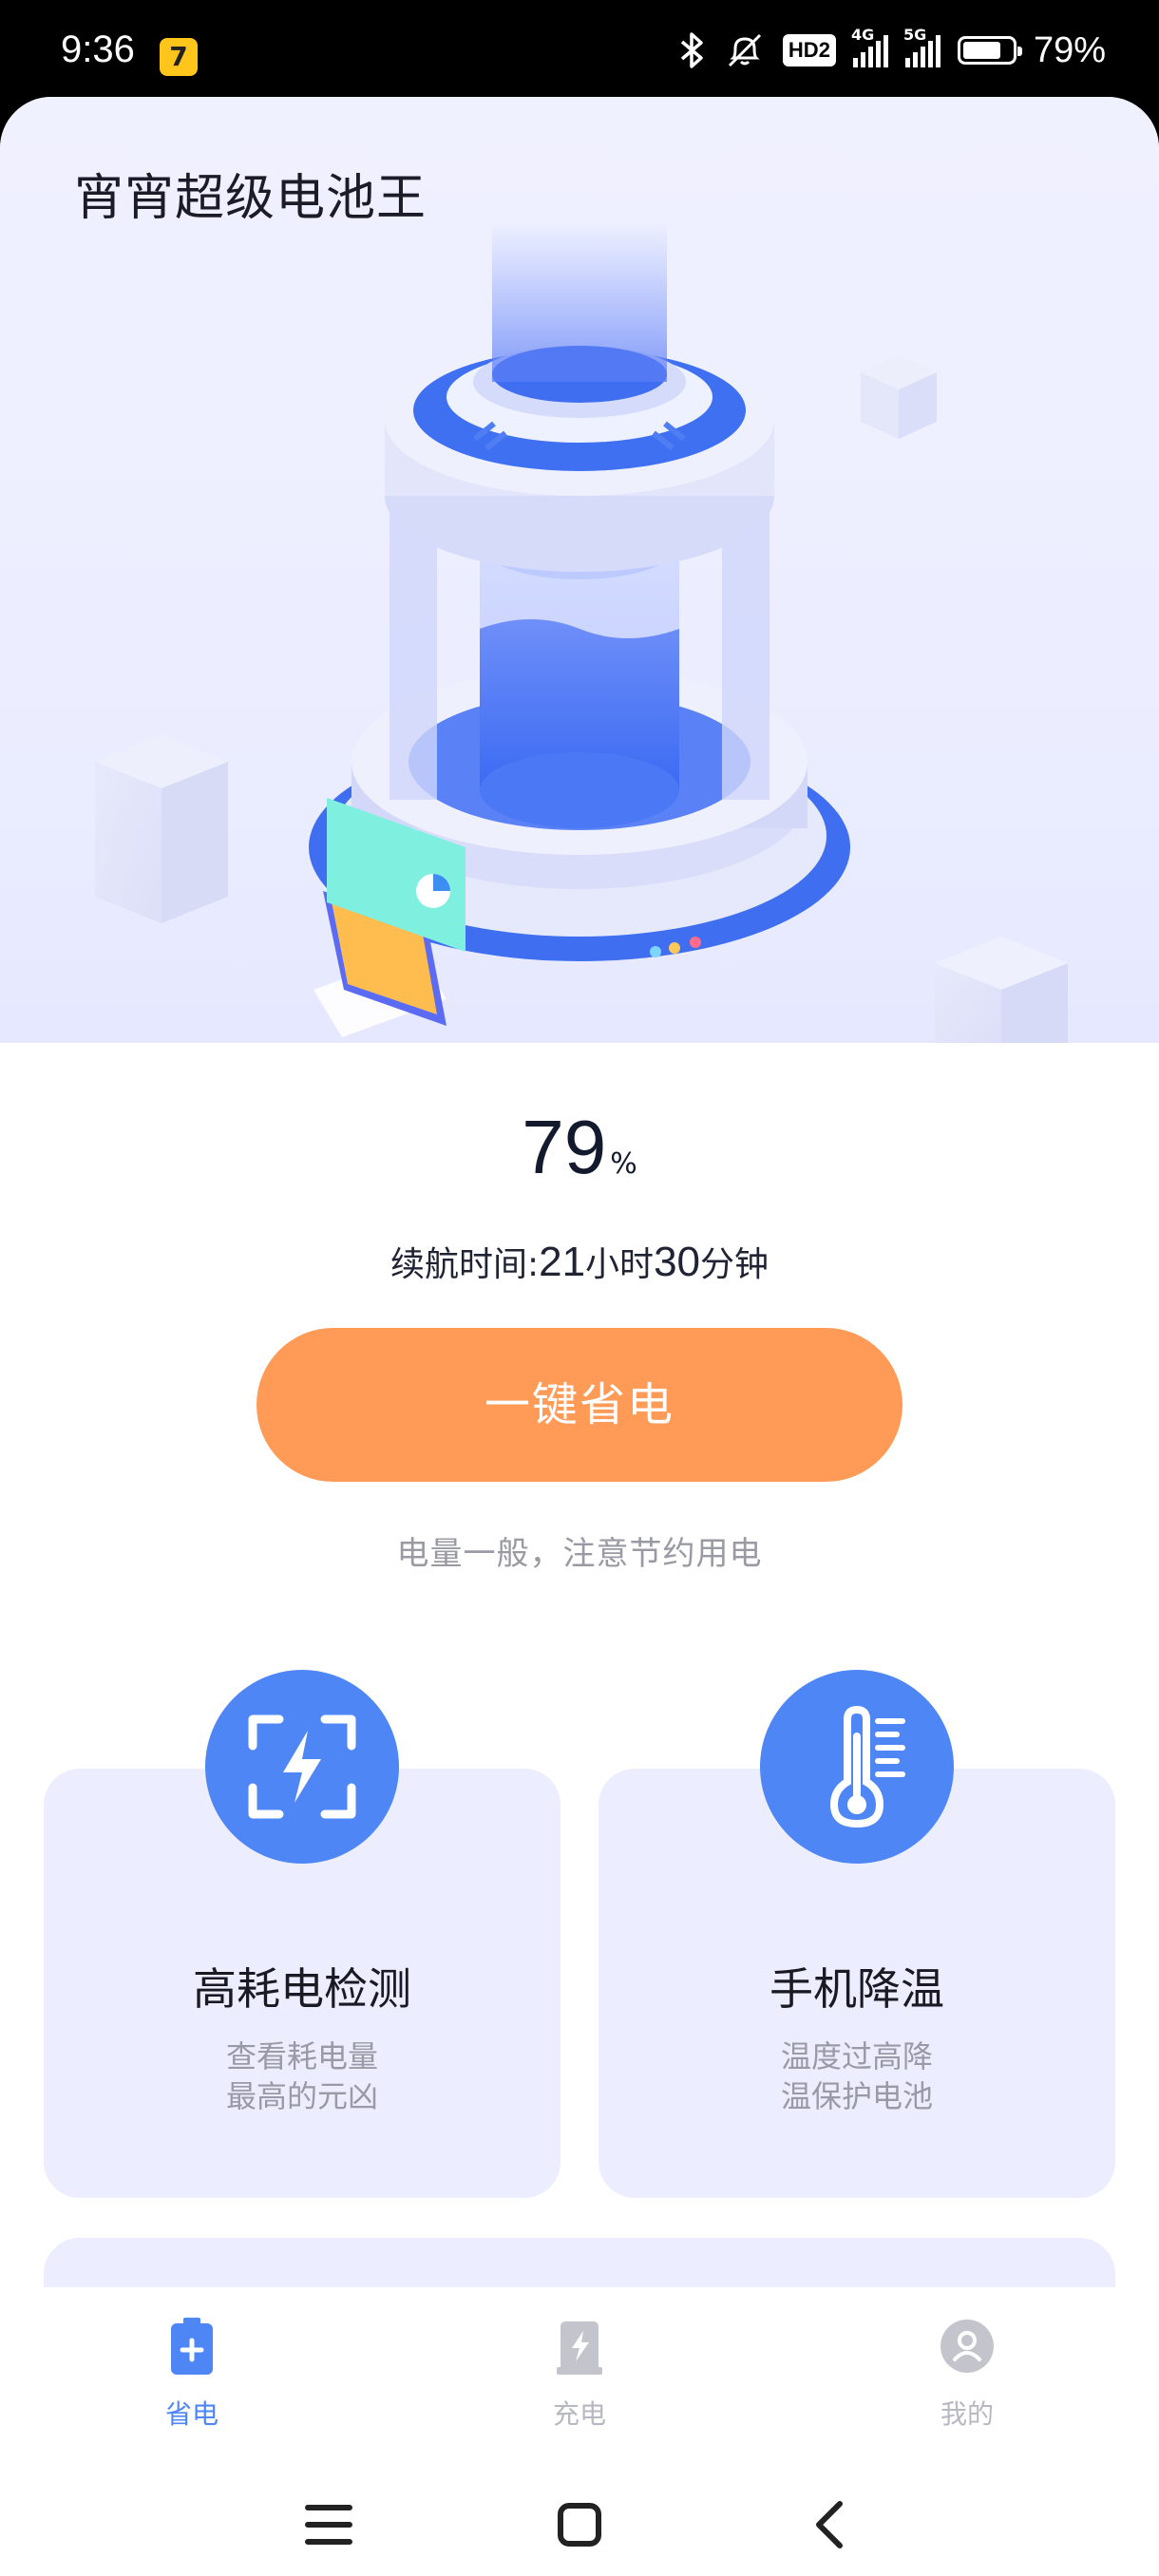 This screenshot has height=2576, width=1159. I want to click on status-bar: 9:36 7 HD2 4G 5G 79%, so click(579, 52).